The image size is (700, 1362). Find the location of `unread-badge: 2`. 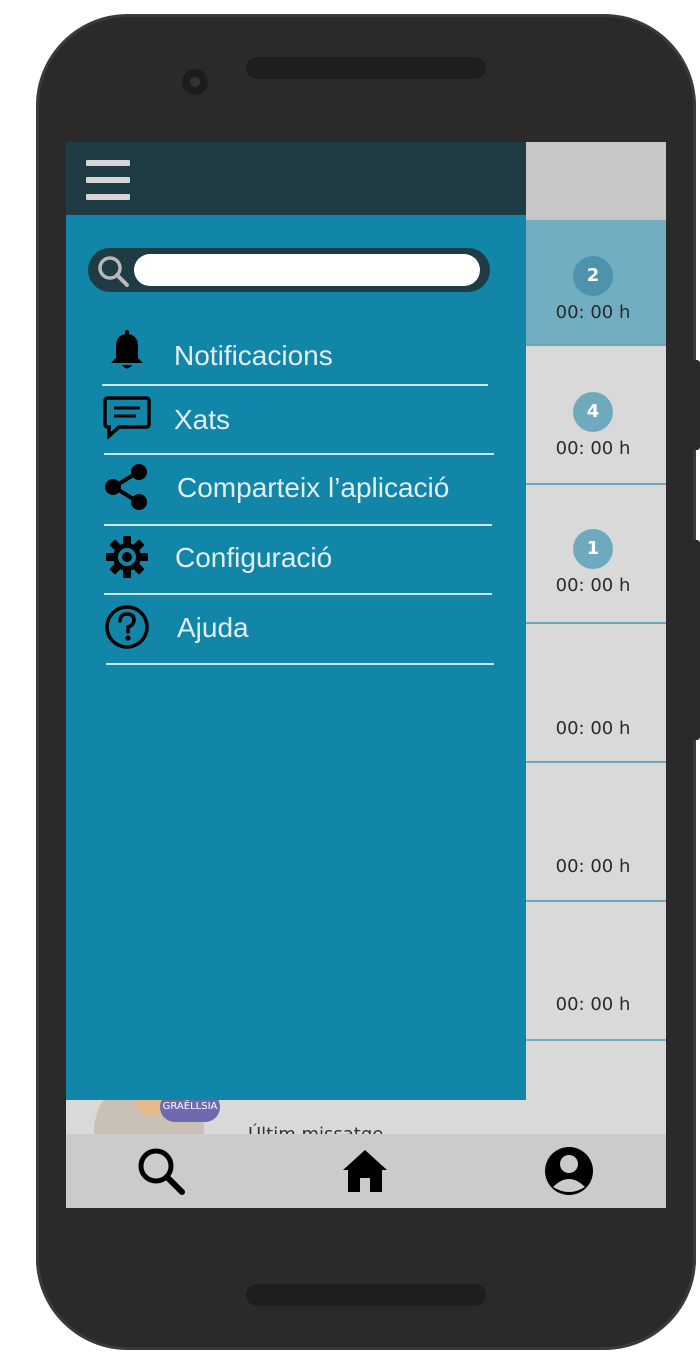

unread-badge: 2 is located at coordinates (593, 276).